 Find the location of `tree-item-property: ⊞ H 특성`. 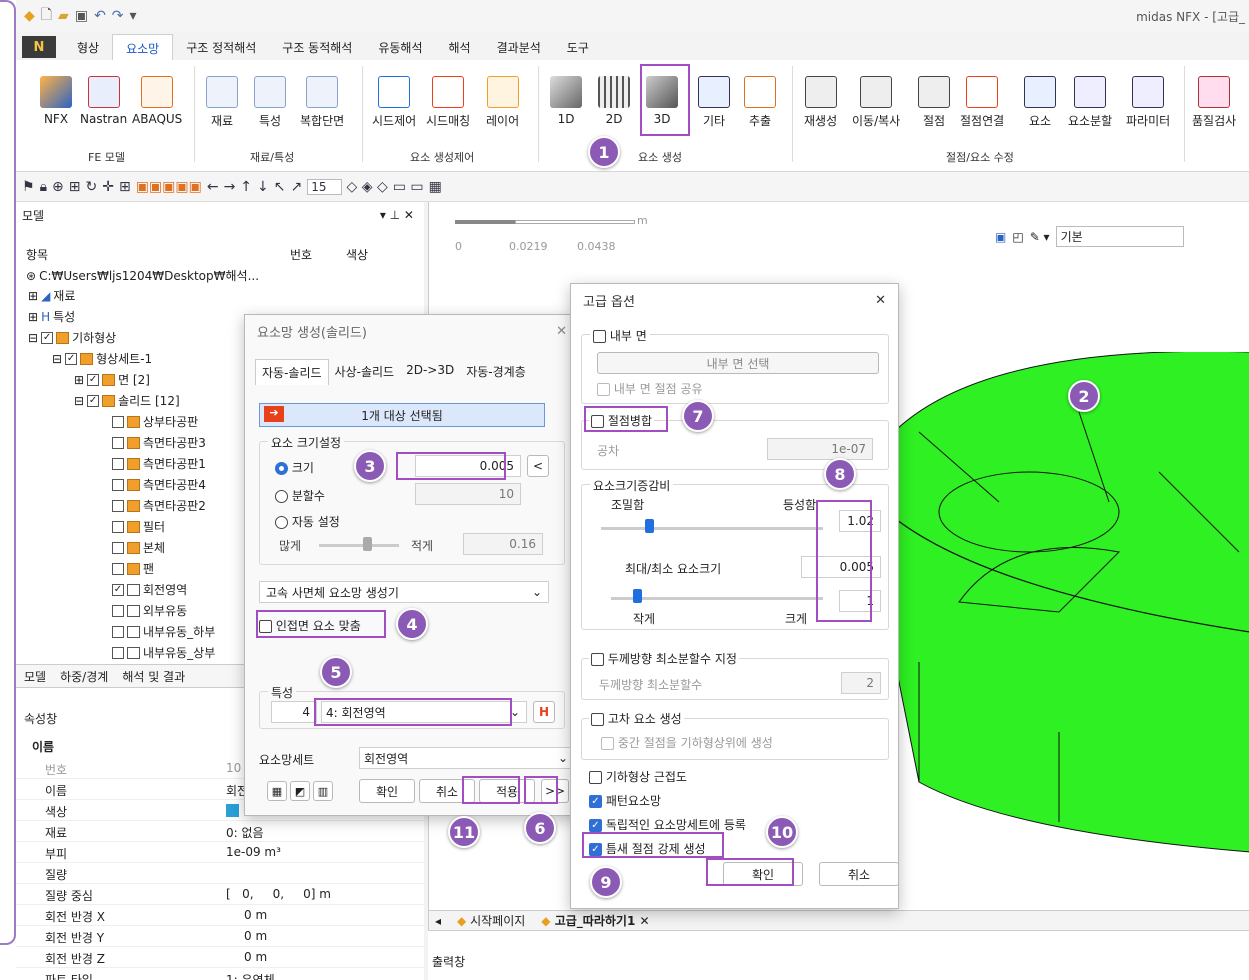

tree-item-property: ⊞ H 특성 is located at coordinates (51, 316).